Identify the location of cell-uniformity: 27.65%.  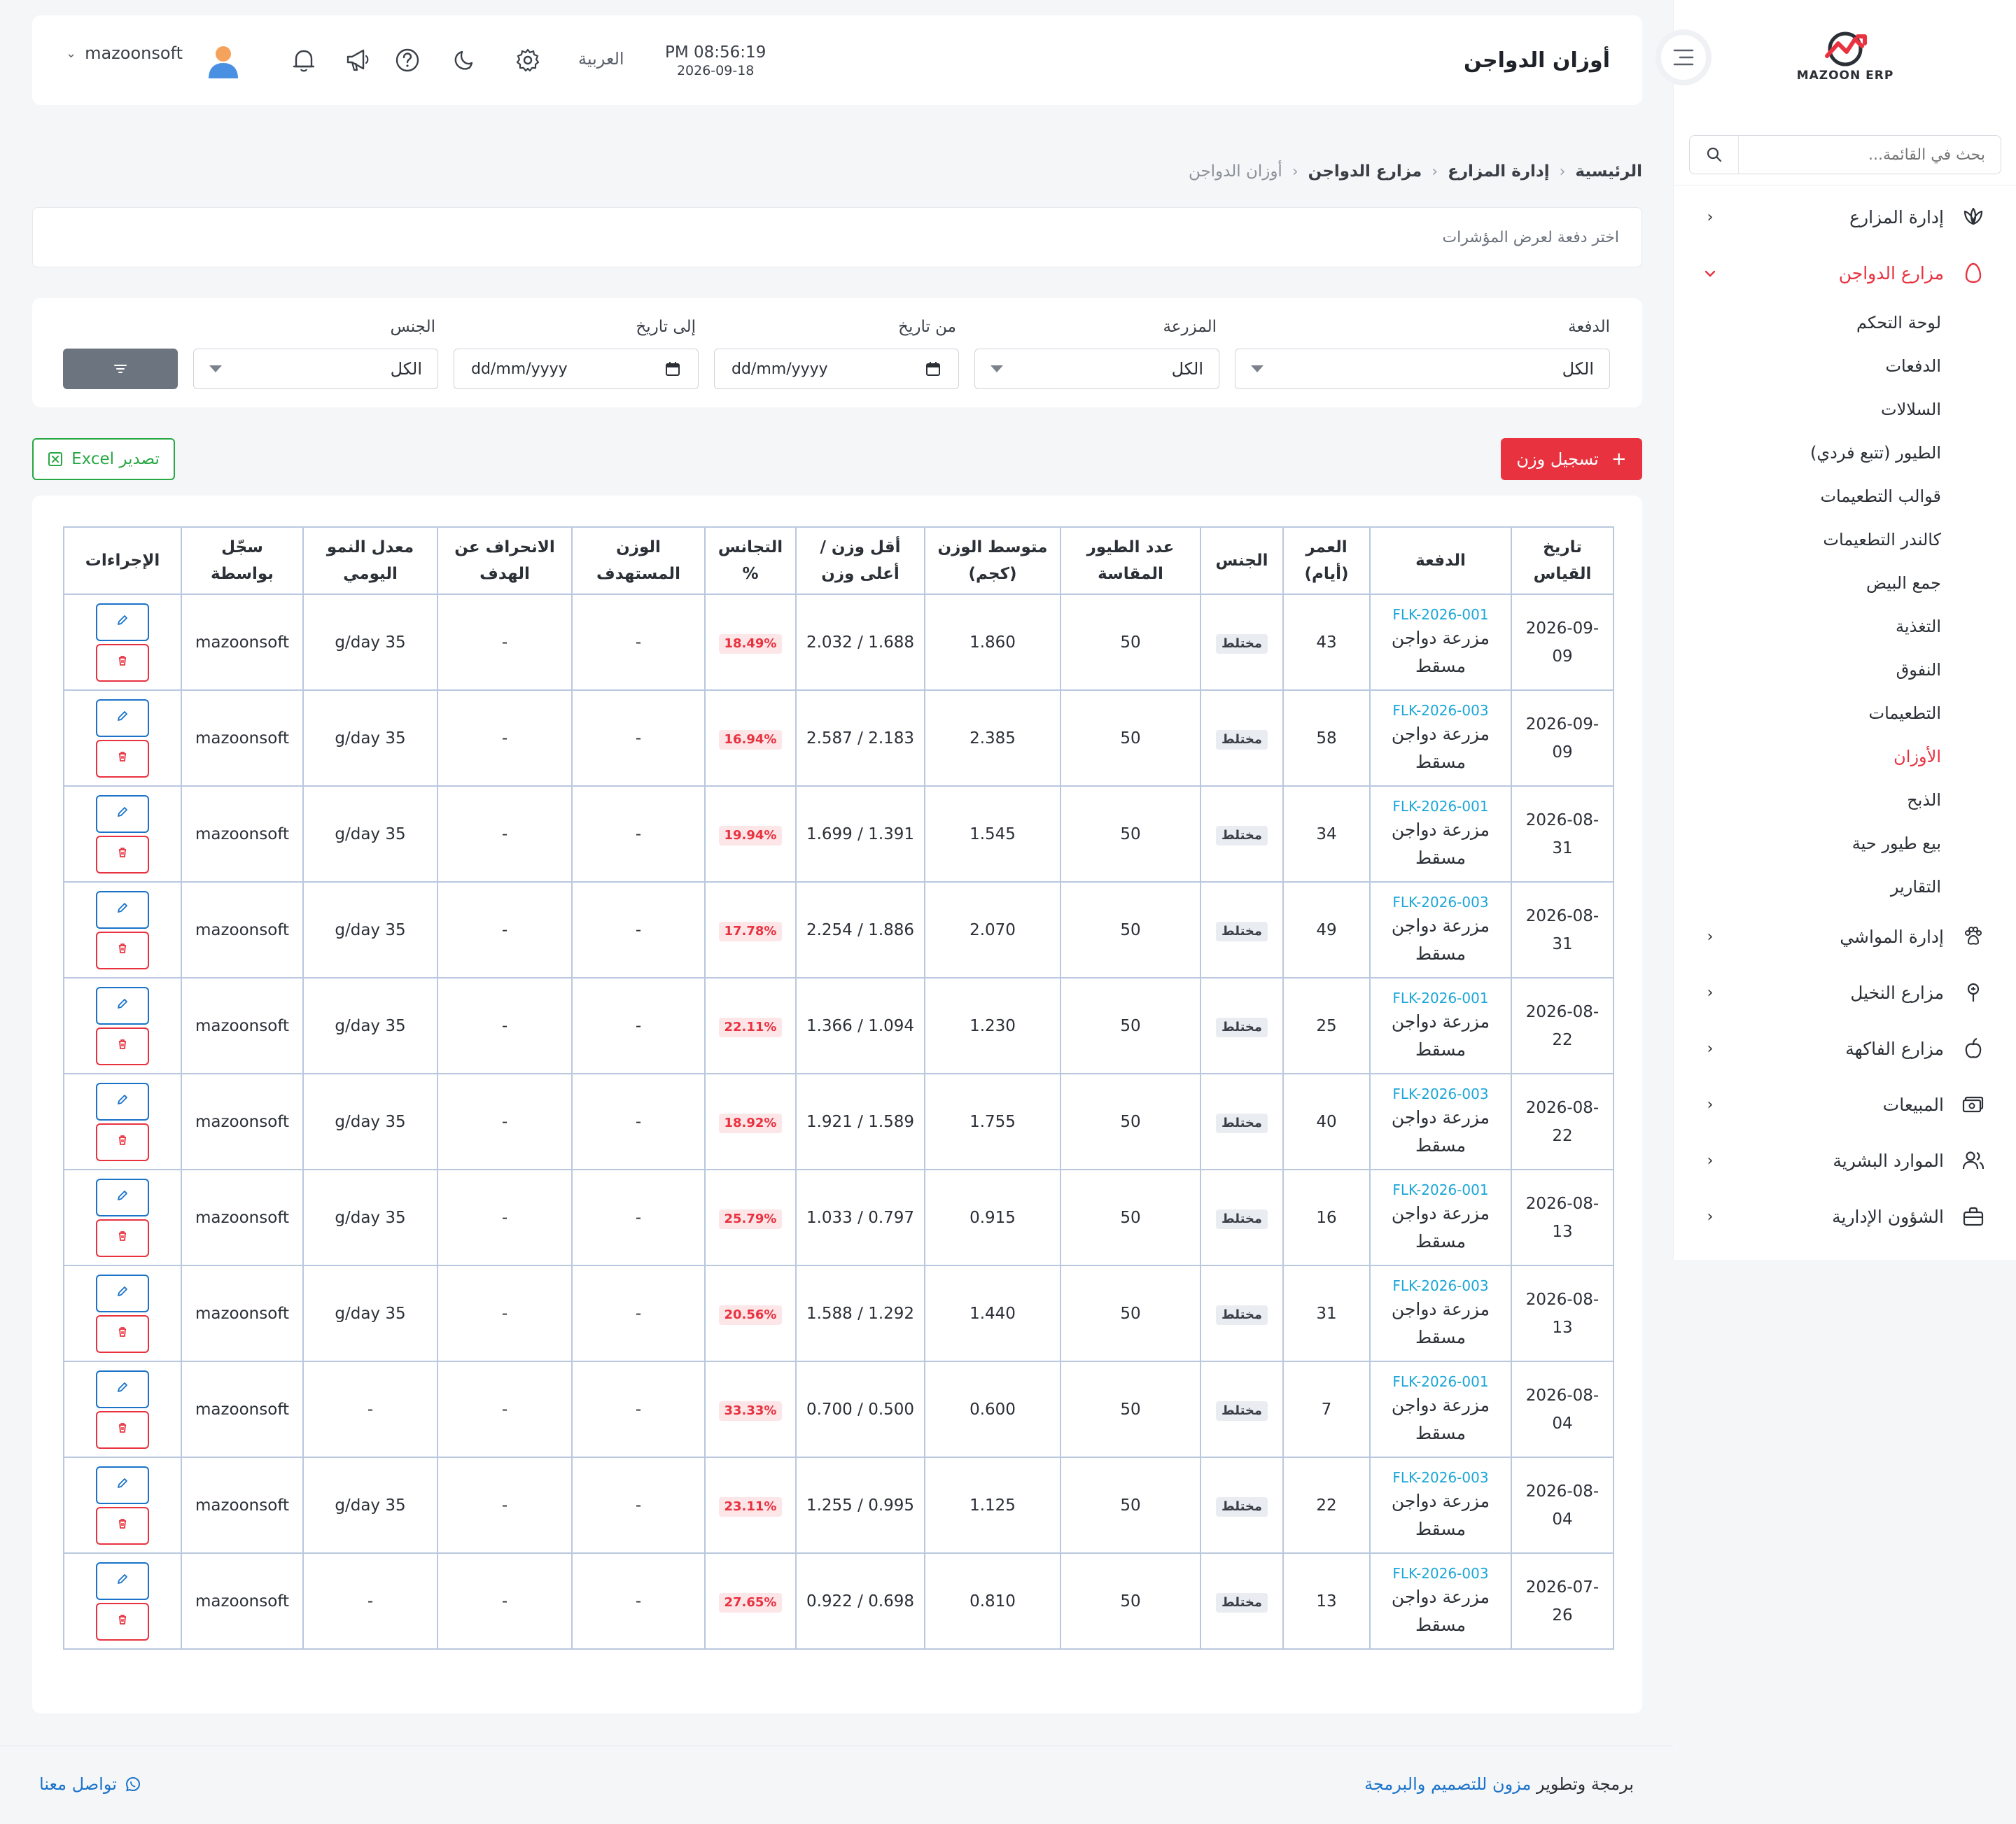
(750, 1601).